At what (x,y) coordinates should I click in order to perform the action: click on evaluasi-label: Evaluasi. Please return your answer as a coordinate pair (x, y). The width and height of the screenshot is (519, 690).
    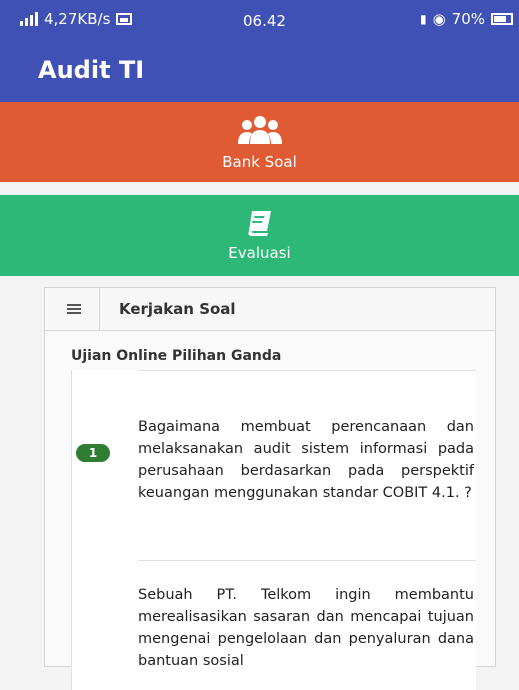
    Looking at the image, I should click on (259, 253).